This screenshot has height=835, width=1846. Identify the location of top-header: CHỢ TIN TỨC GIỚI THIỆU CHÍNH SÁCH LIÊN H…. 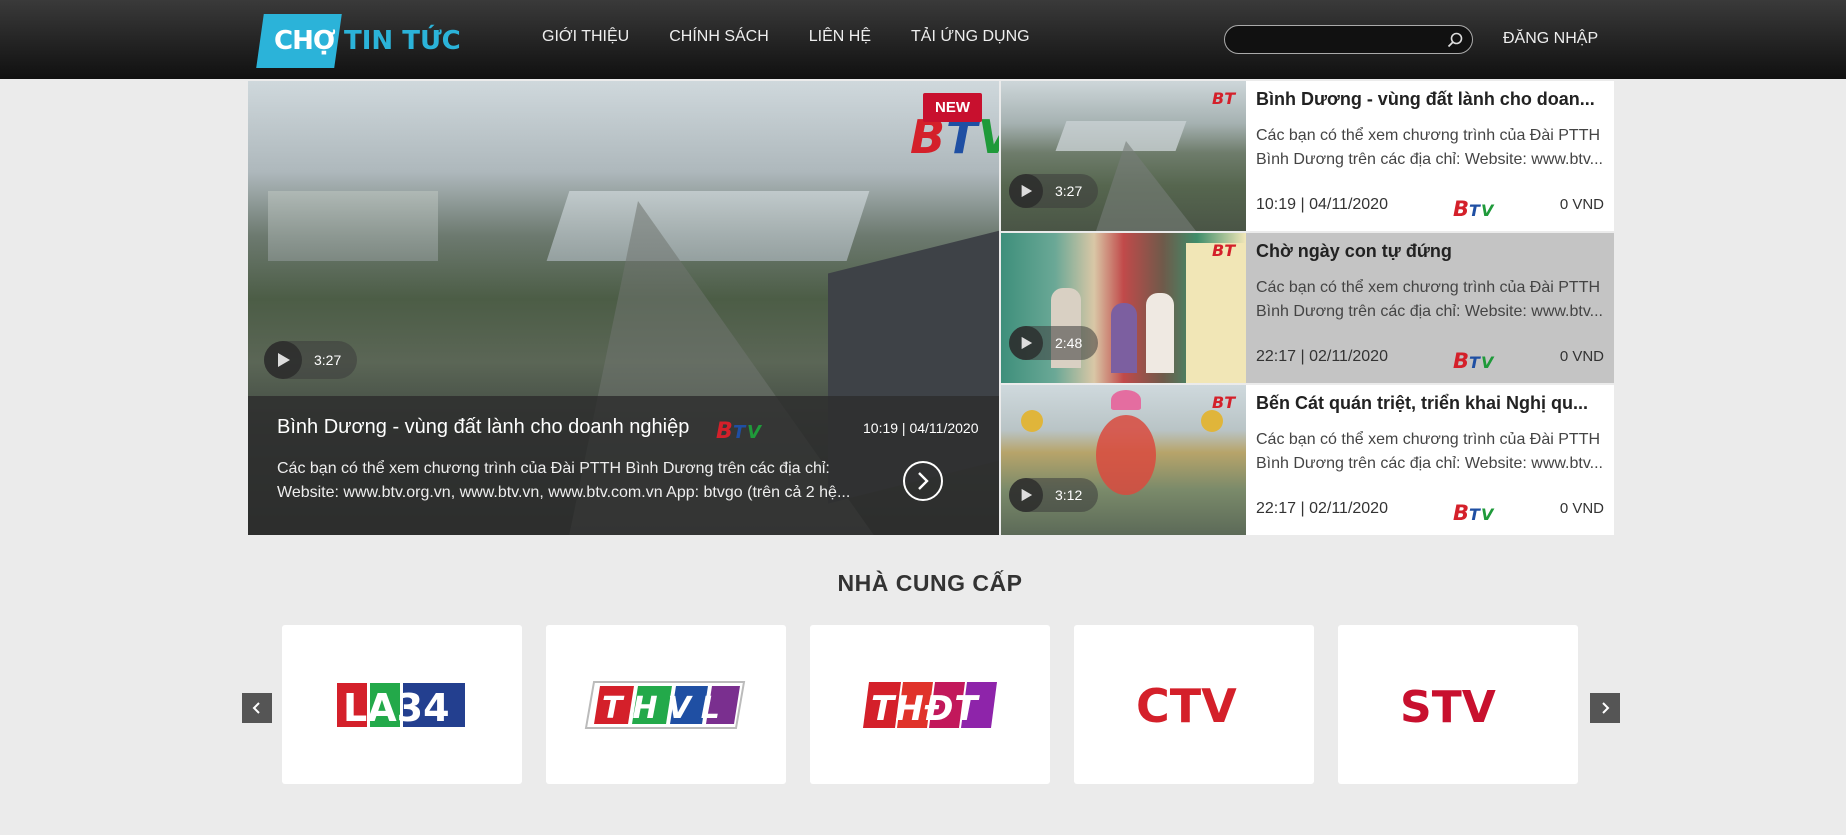
(923, 39).